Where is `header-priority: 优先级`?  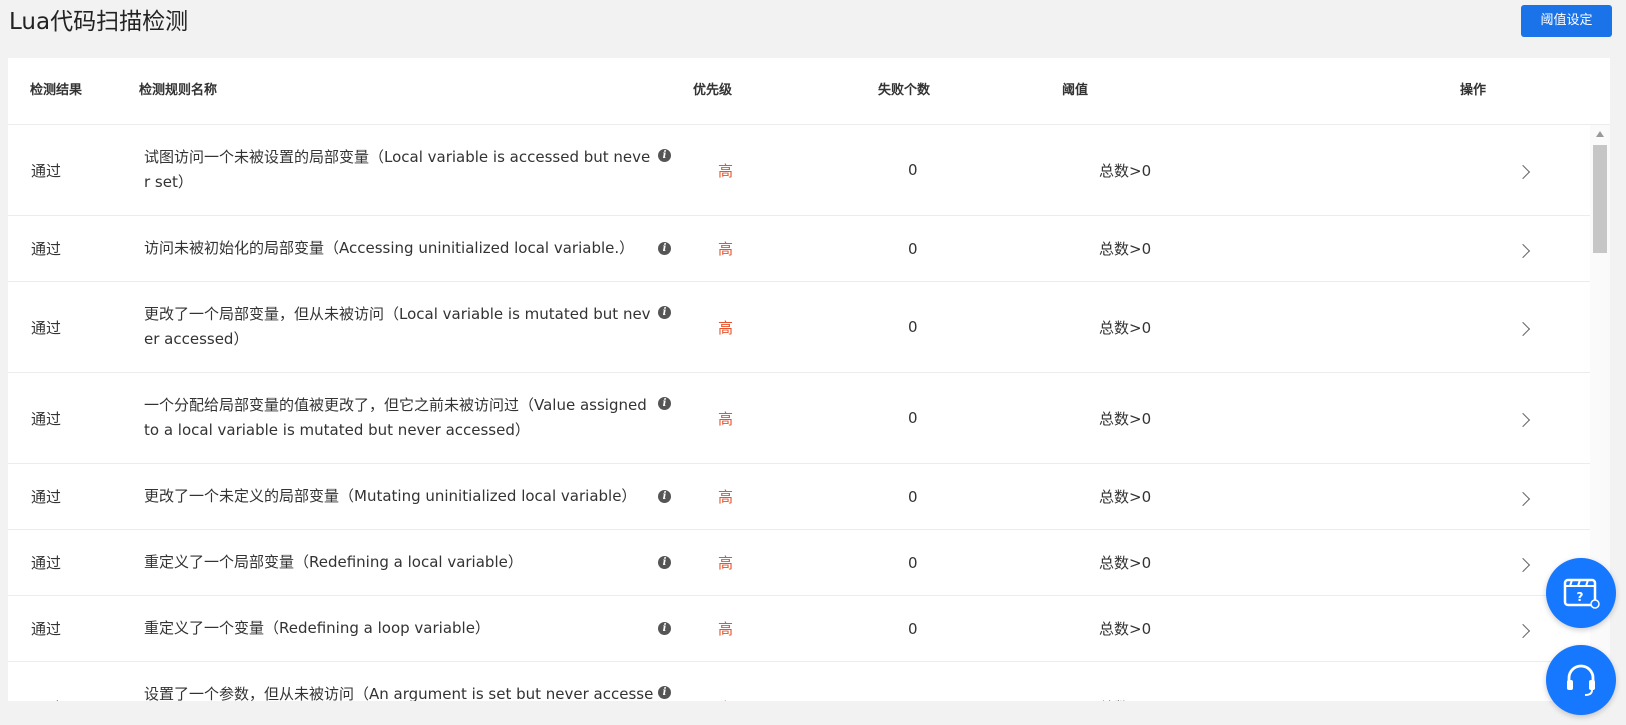
header-priority: 优先级 is located at coordinates (713, 90).